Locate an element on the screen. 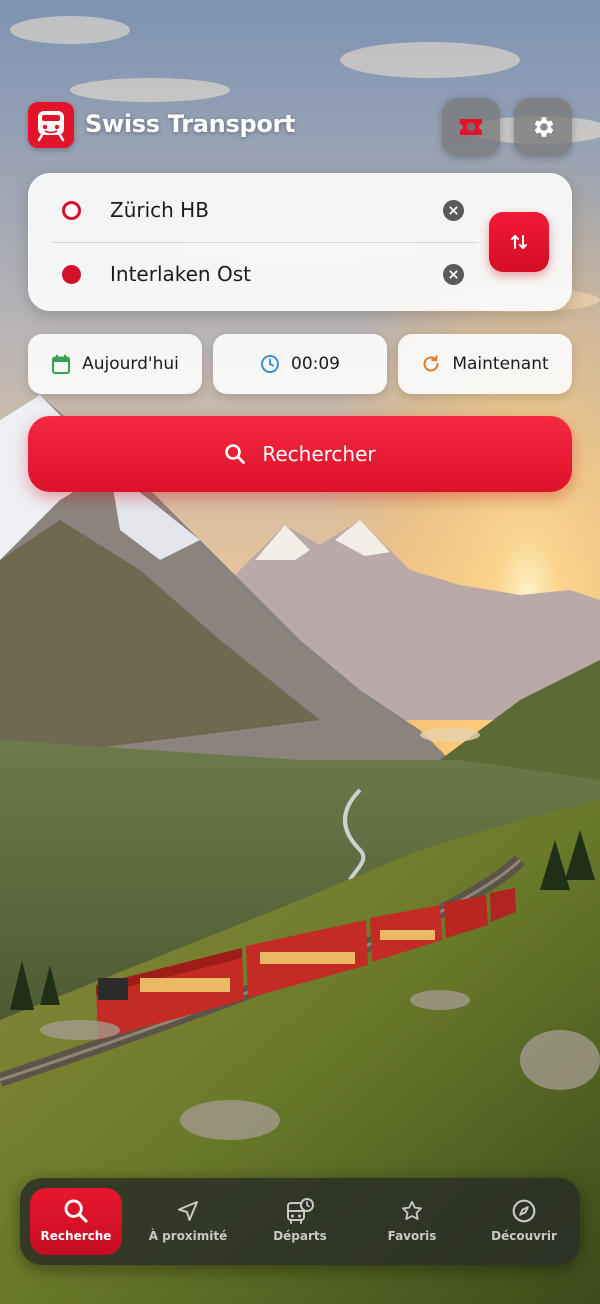  swap-arrows-icon is located at coordinates (519, 242).